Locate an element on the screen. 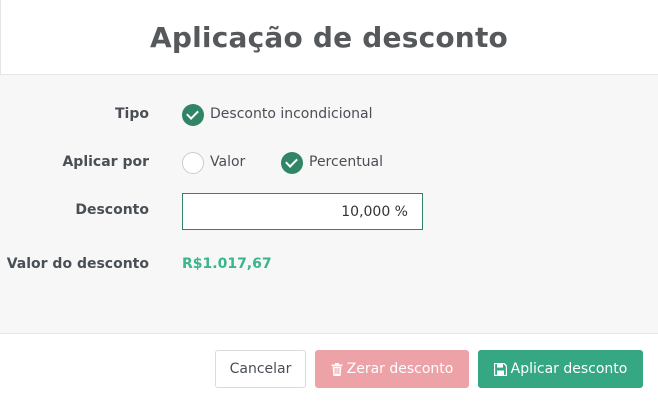 This screenshot has height=406, width=658. aplicar-por-percentual-label: Percentual is located at coordinates (346, 162).